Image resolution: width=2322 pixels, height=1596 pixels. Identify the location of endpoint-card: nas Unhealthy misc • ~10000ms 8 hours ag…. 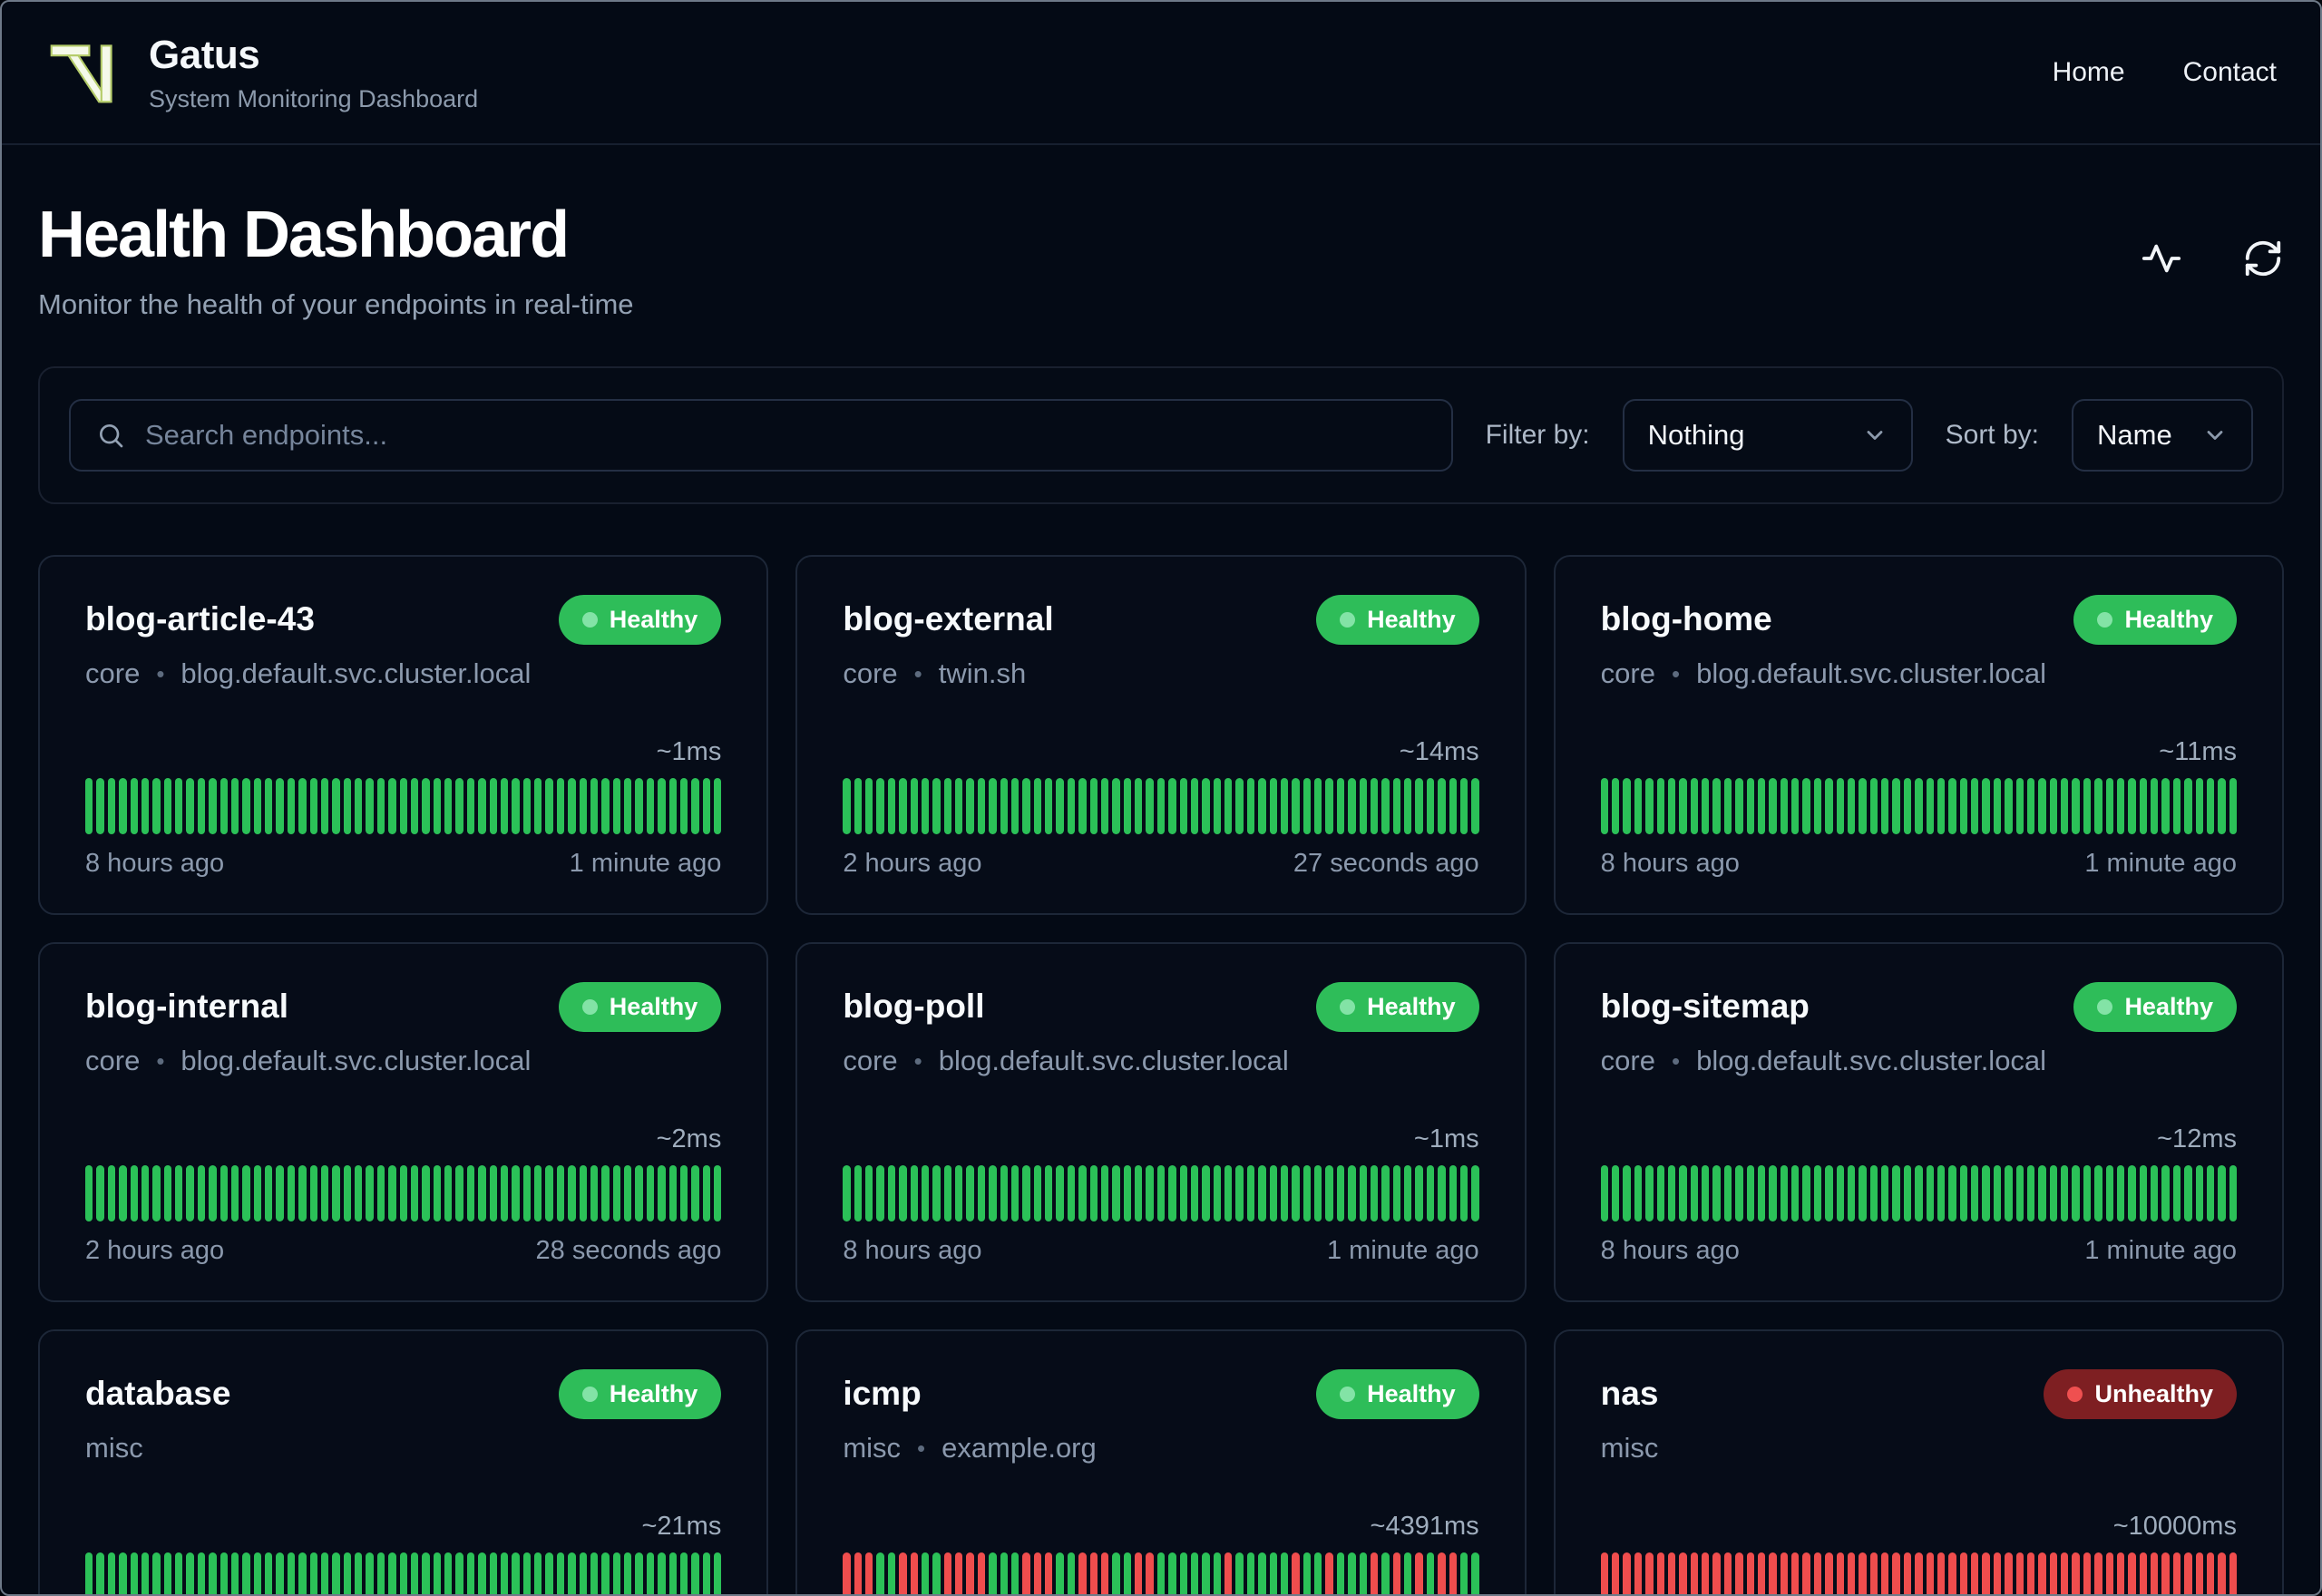
(1918, 1461).